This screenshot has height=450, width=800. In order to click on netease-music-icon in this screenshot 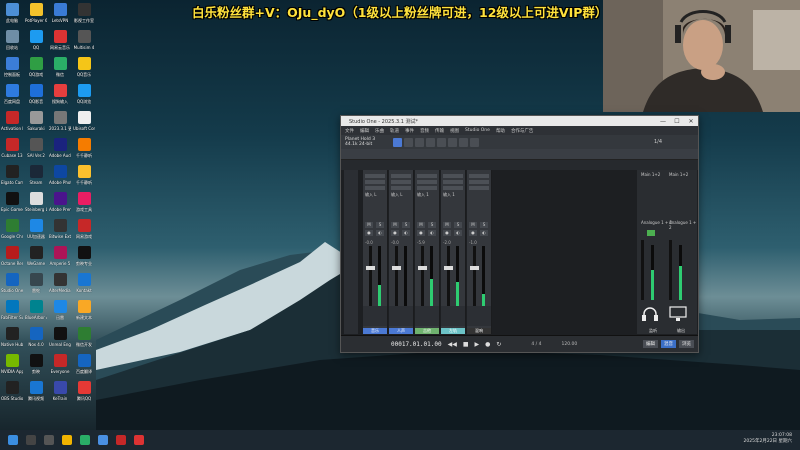, I will do `click(139, 440)`.